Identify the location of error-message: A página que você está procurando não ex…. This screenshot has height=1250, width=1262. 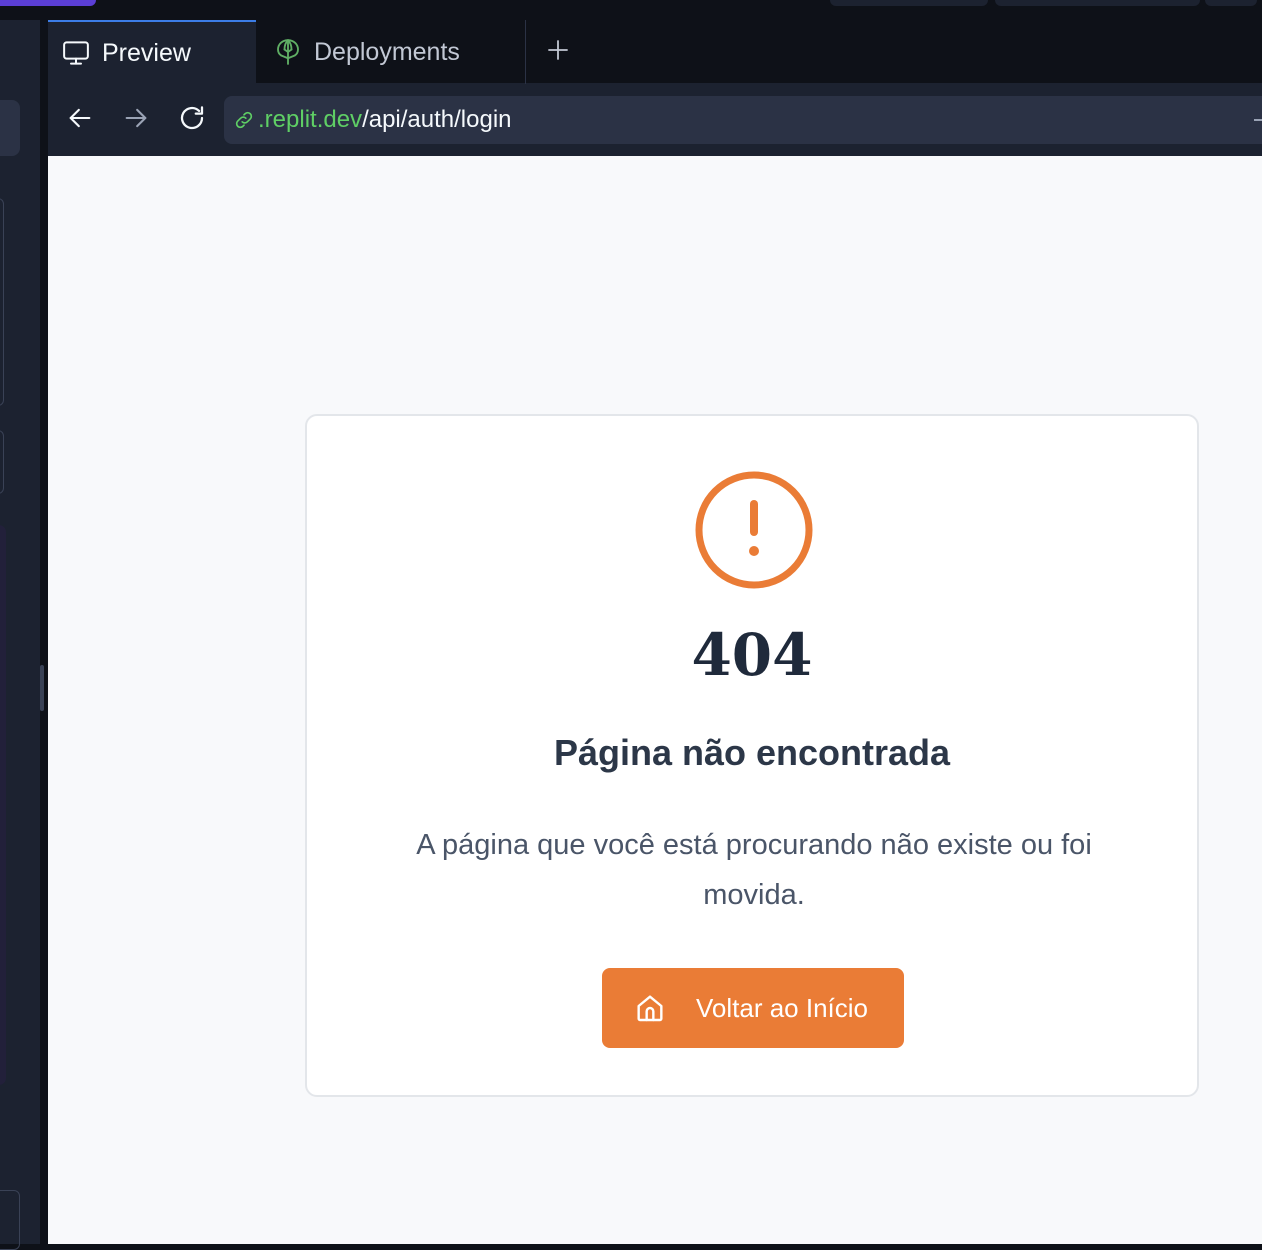
(754, 870).